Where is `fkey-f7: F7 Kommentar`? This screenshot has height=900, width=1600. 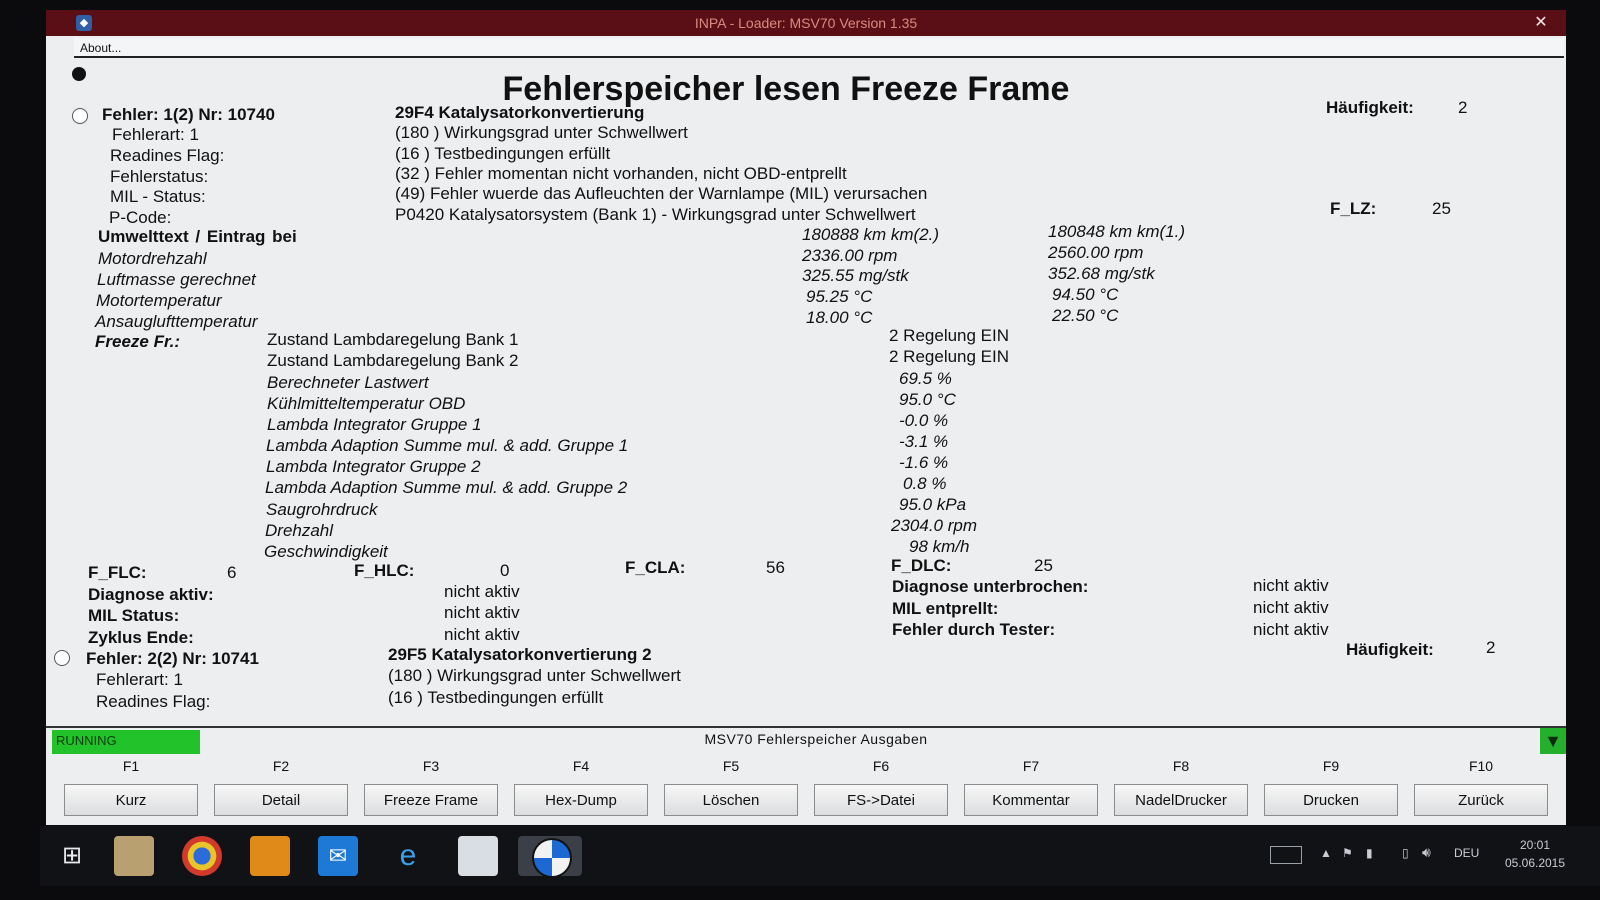
fkey-f7: F7 Kommentar is located at coordinates (1031, 785).